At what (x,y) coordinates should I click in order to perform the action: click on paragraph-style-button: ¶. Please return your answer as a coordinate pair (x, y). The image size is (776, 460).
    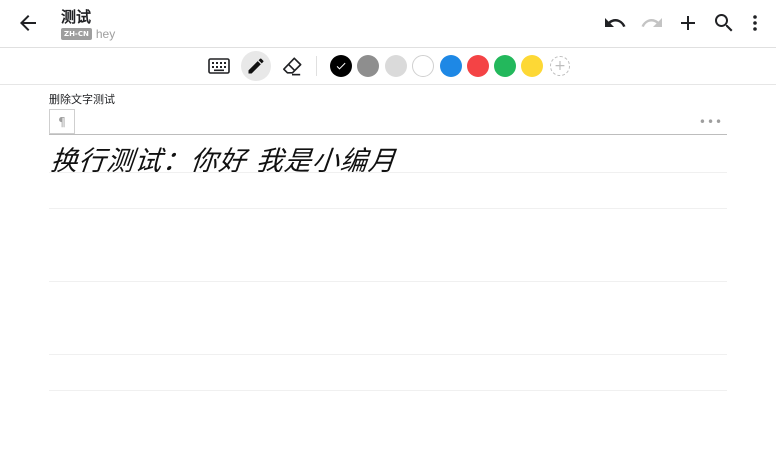
    Looking at the image, I should click on (62, 121).